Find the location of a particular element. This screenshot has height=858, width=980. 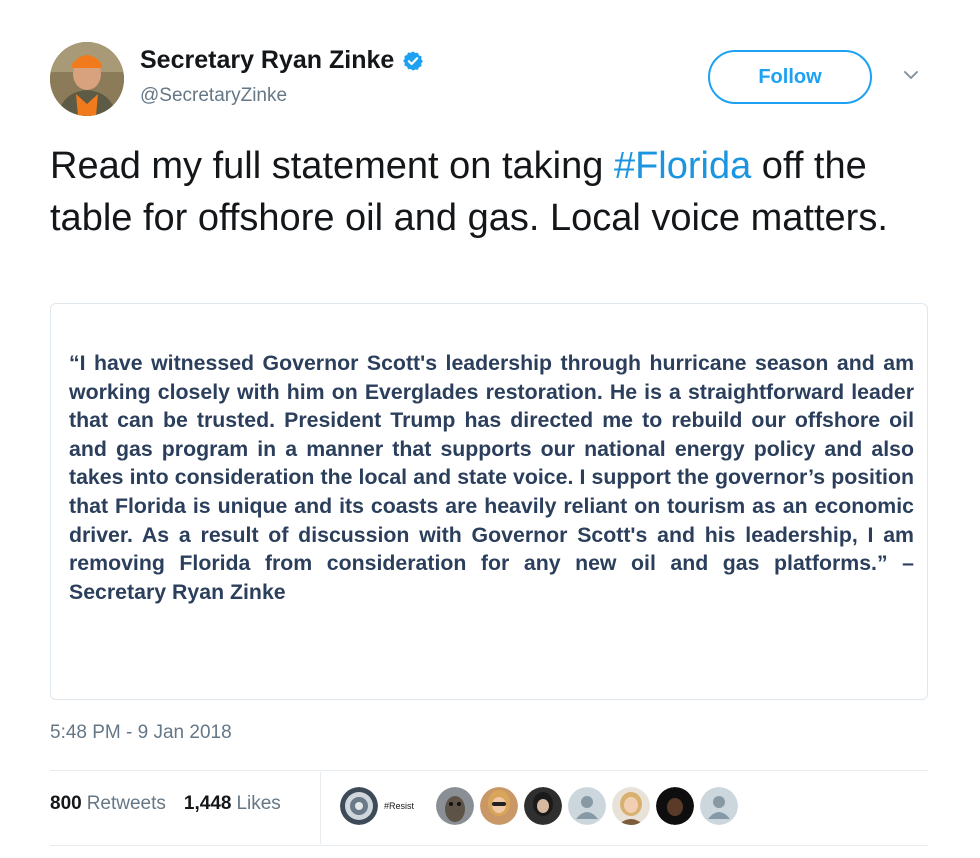

profile-avatar is located at coordinates (87, 79).